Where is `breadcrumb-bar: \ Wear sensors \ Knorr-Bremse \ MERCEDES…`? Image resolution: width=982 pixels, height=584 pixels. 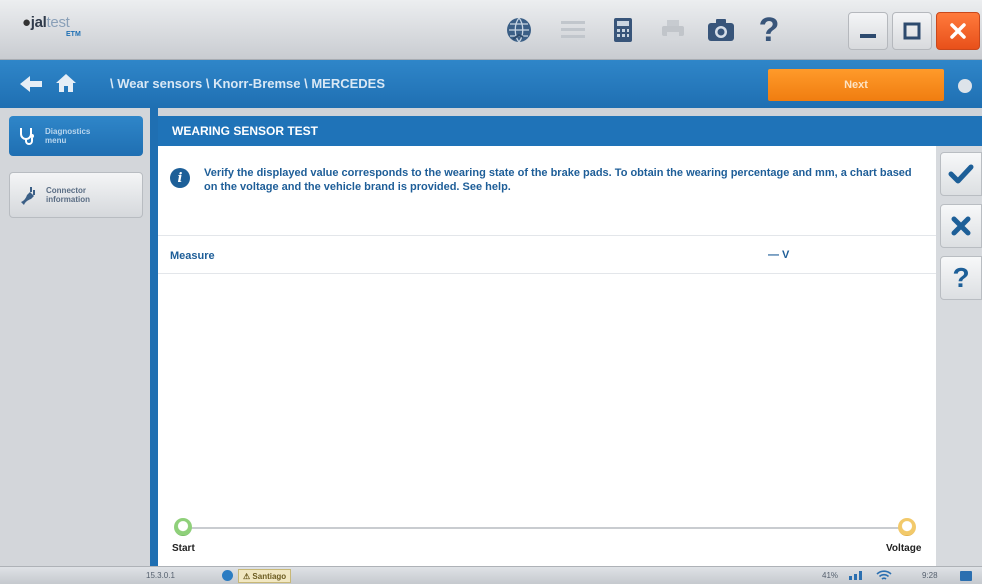 breadcrumb-bar: \ Wear sensors \ Knorr-Bremse \ MERCEDES… is located at coordinates (491, 84).